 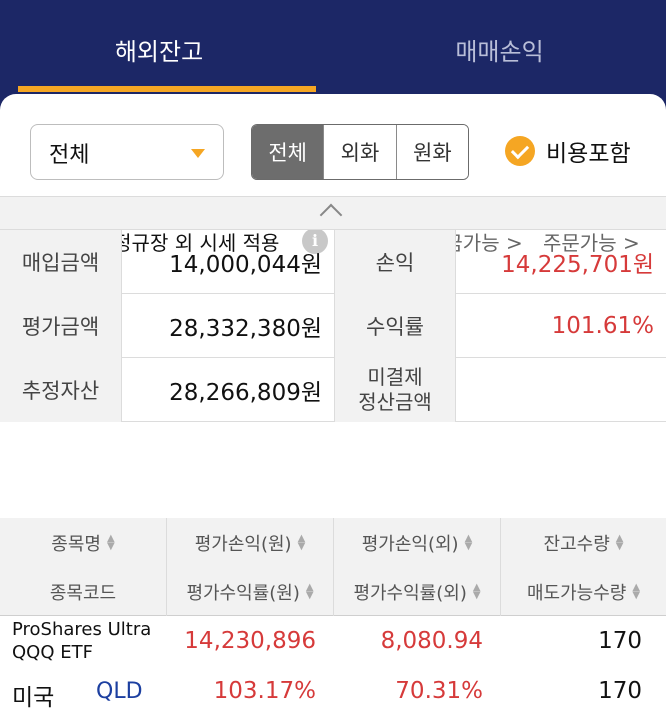 What do you see at coordinates (119, 691) in the screenshot?
I see `stock-code: QLD` at bounding box center [119, 691].